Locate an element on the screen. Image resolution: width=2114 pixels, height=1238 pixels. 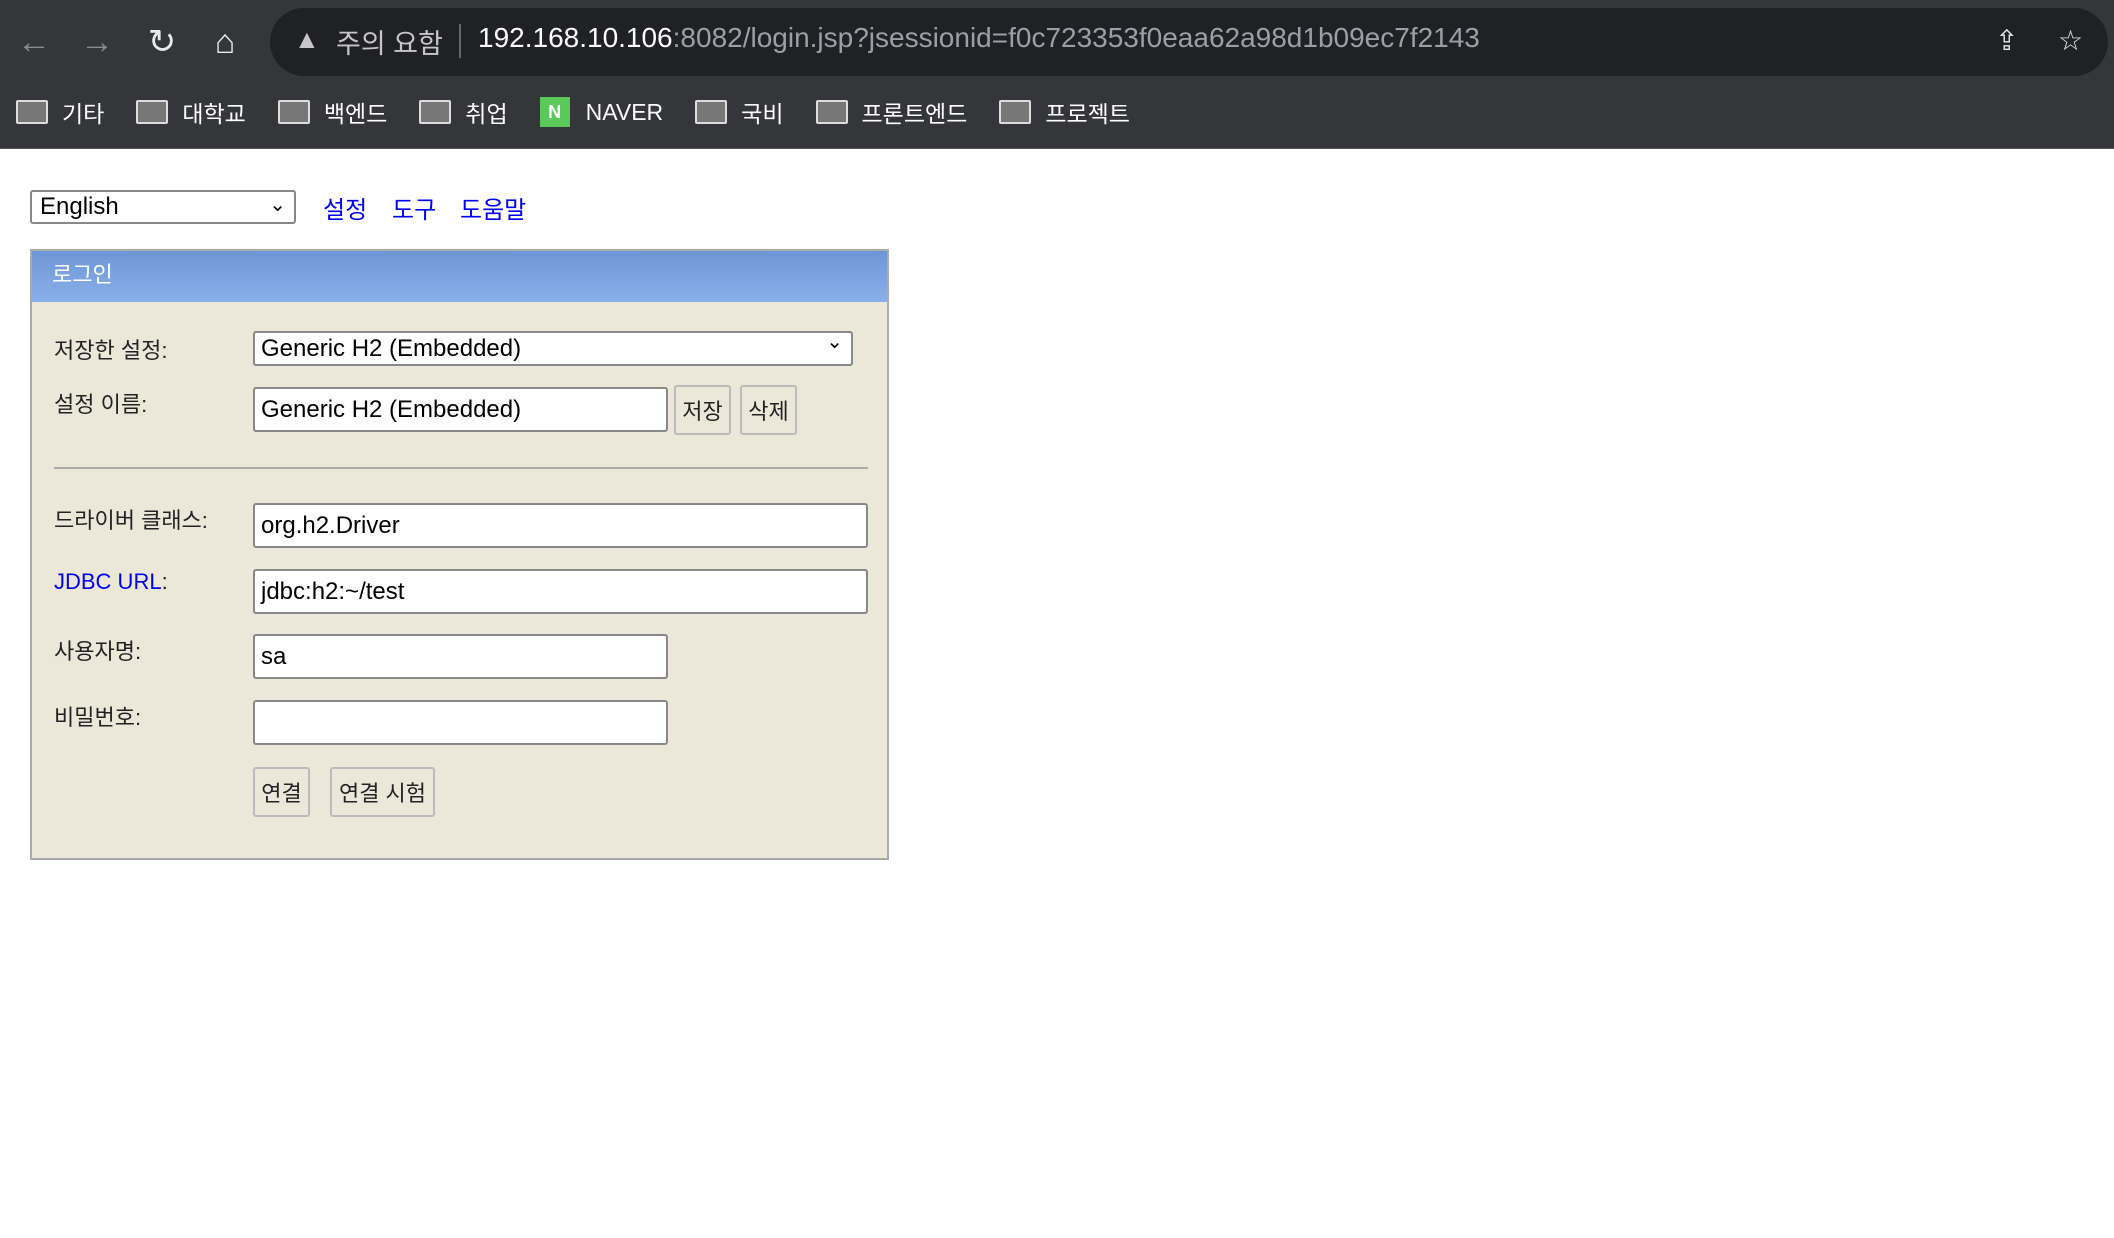
bookmarks-bar: 기타 대학교 백엔드 취업 N NAVER 국비 프론트엔드 프로젝트 is located at coordinates (573, 112).